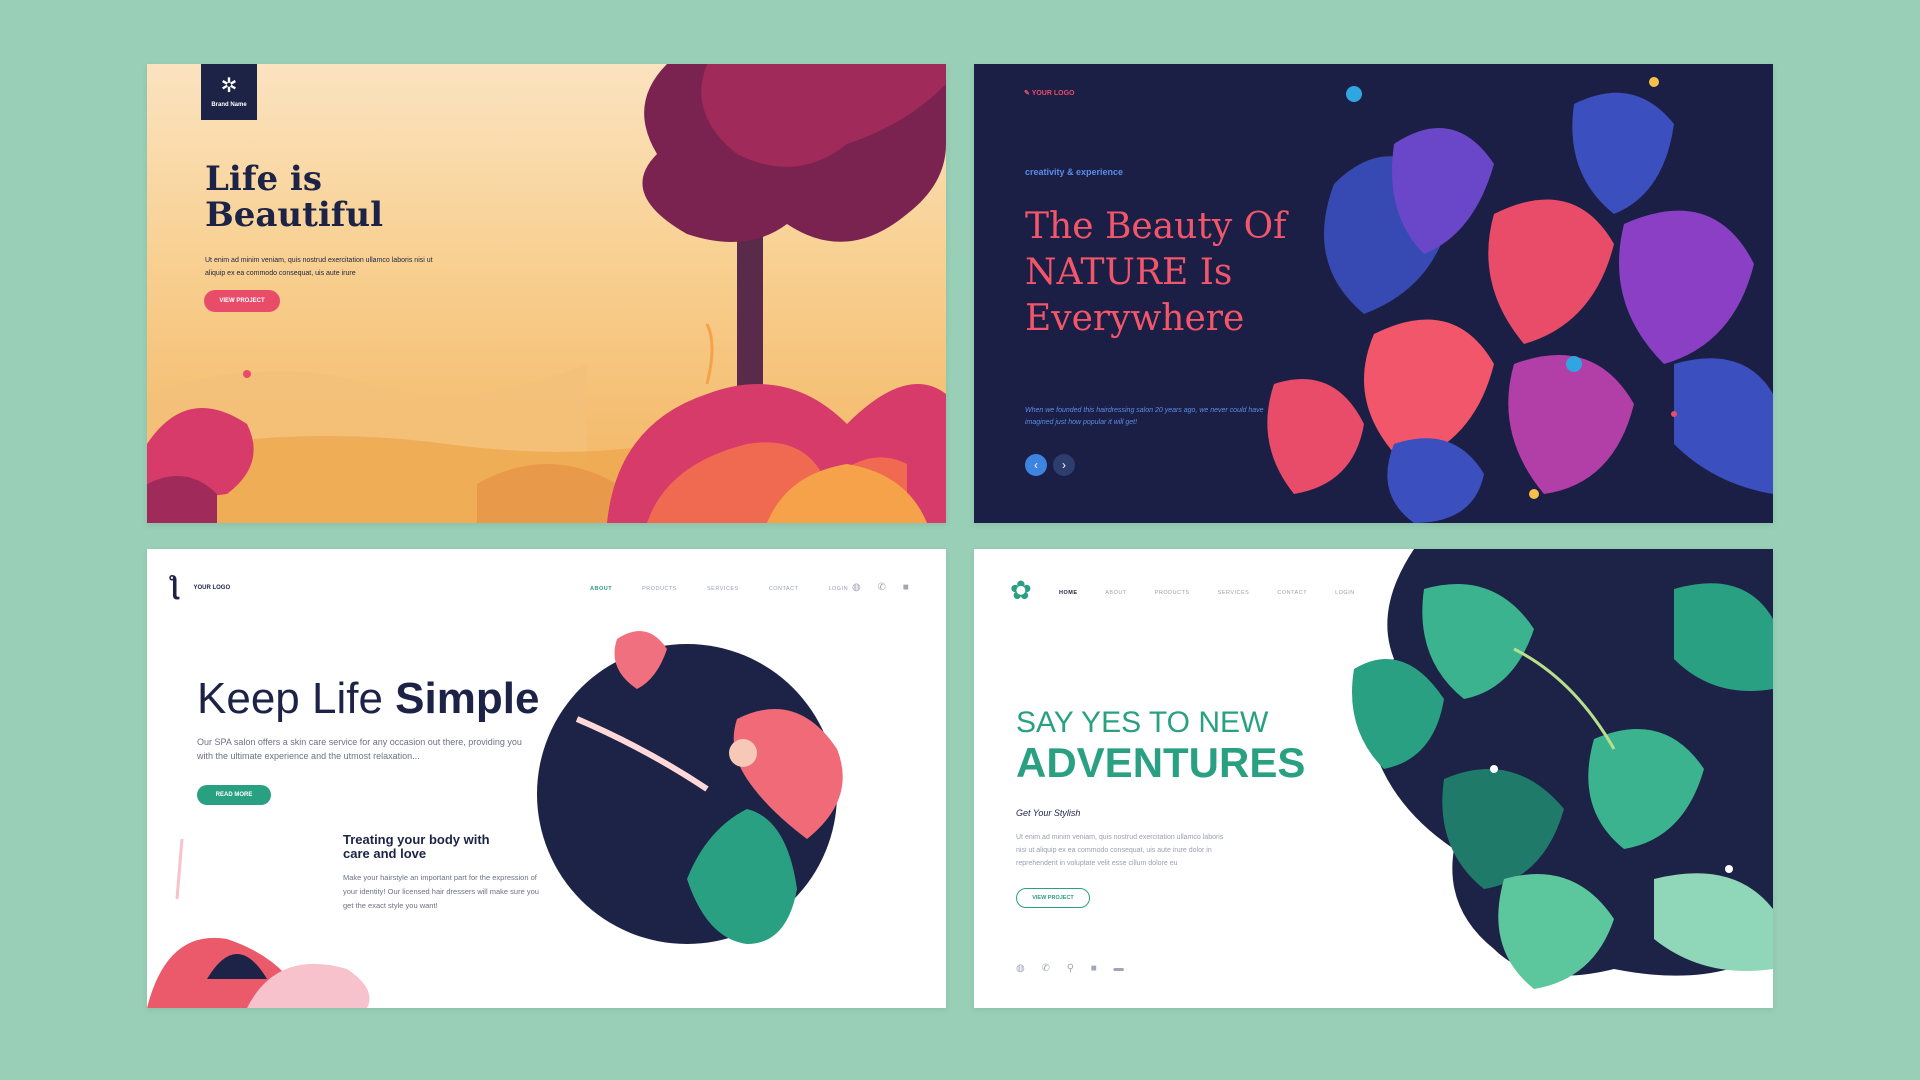 This screenshot has height=1080, width=1920. I want to click on contact-icons: ◍ ✆ ■, so click(887, 587).